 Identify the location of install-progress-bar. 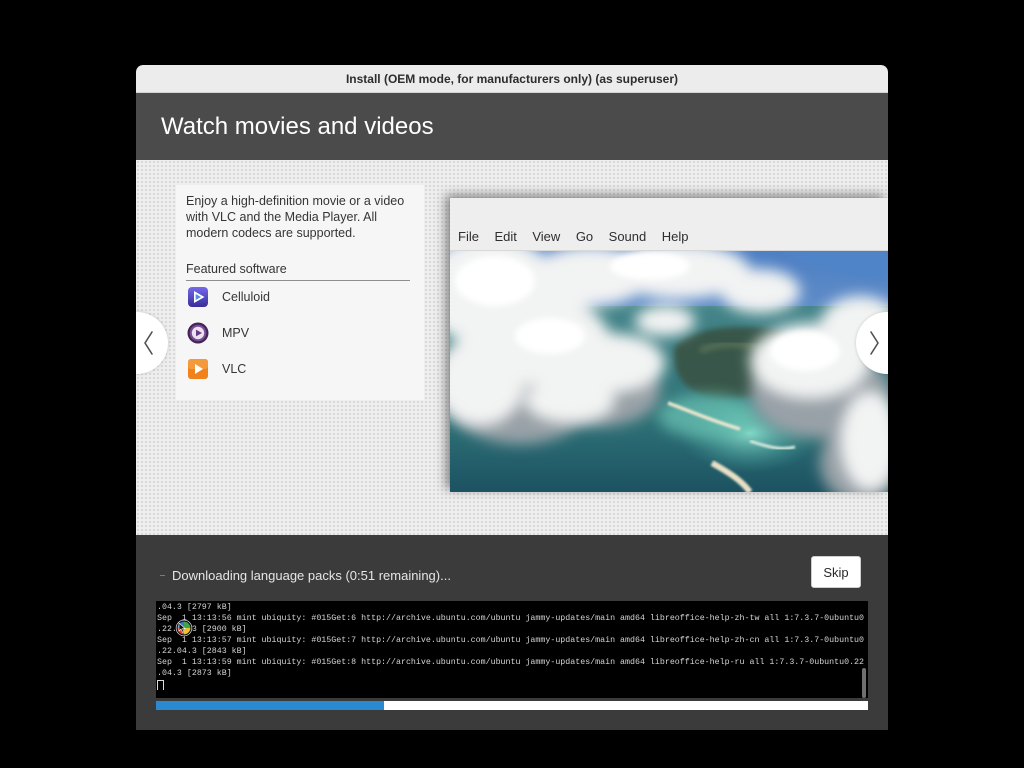
(512, 705).